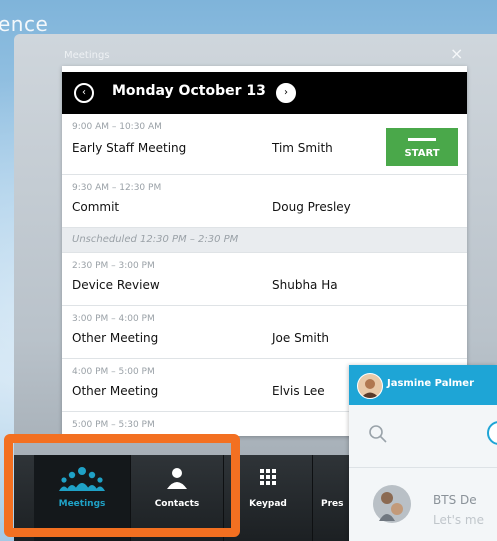 This screenshot has width=497, height=541. Describe the element at coordinates (122, 485) in the screenshot. I see `highlight-box` at that location.